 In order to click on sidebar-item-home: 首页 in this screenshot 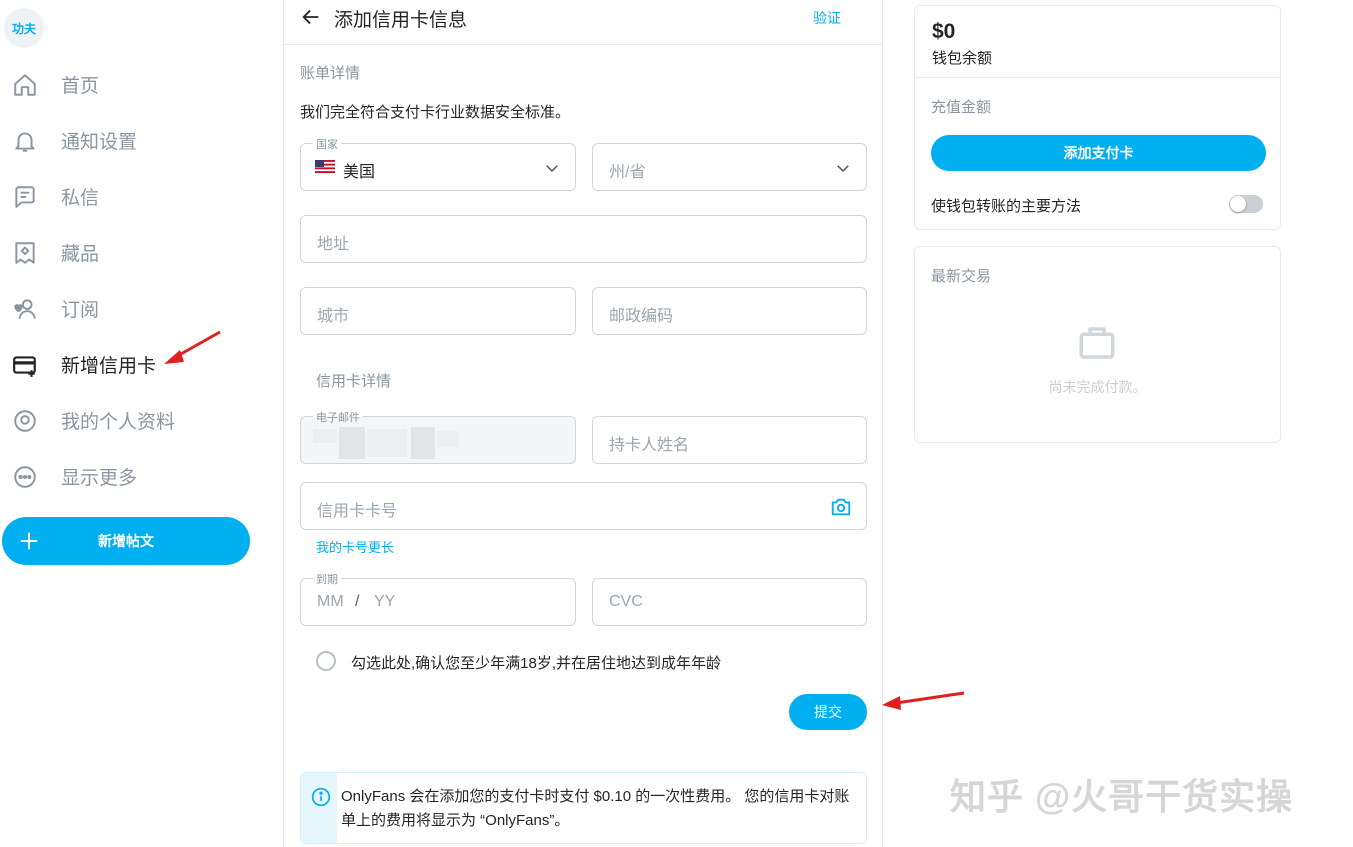, I will do `click(130, 84)`.